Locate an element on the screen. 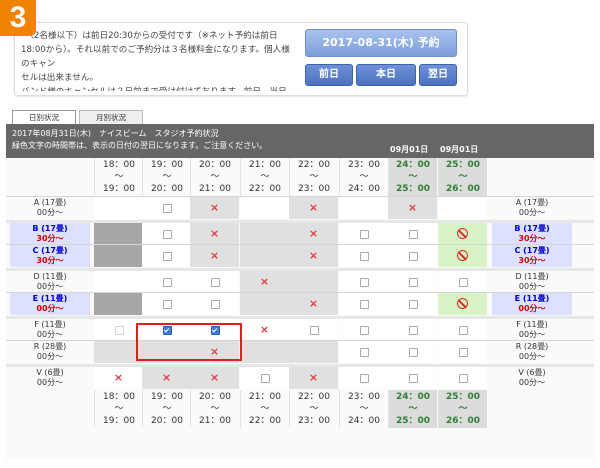 The width and height of the screenshot is (600, 468). room-row: R (28畳) 00分〜 R (28畳) 00分〜 × is located at coordinates (300, 352).